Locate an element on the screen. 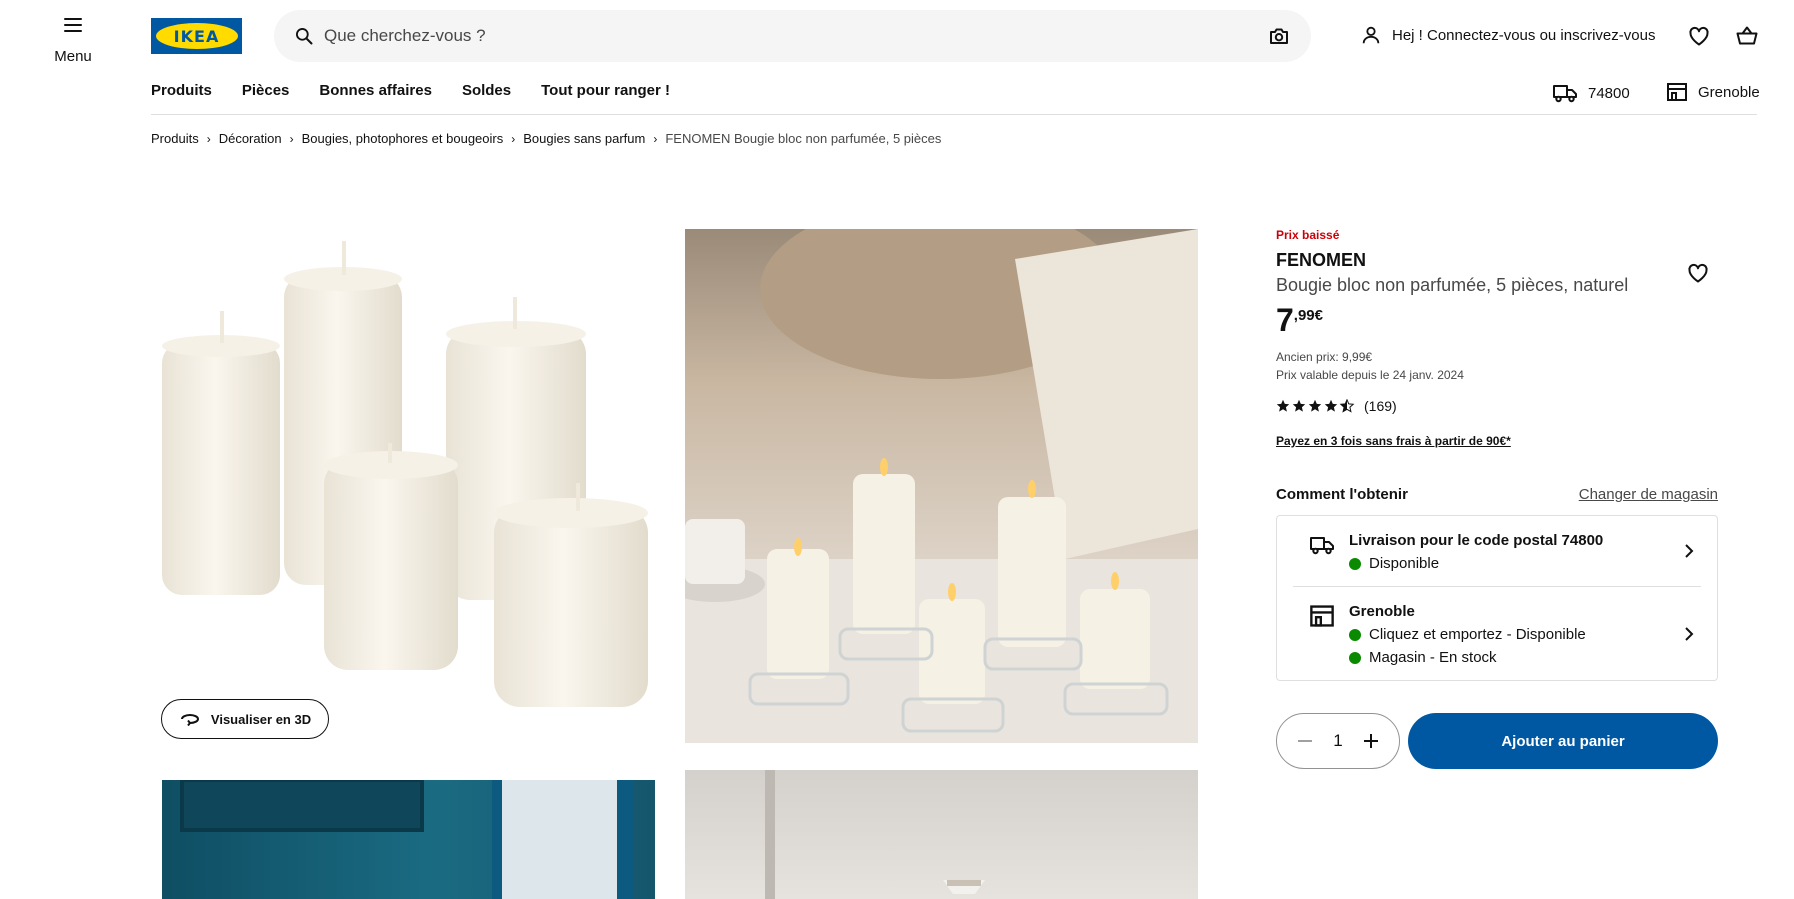 The height and width of the screenshot is (899, 1794). old-price: Ancien prix: 9,99€ is located at coordinates (1324, 357).